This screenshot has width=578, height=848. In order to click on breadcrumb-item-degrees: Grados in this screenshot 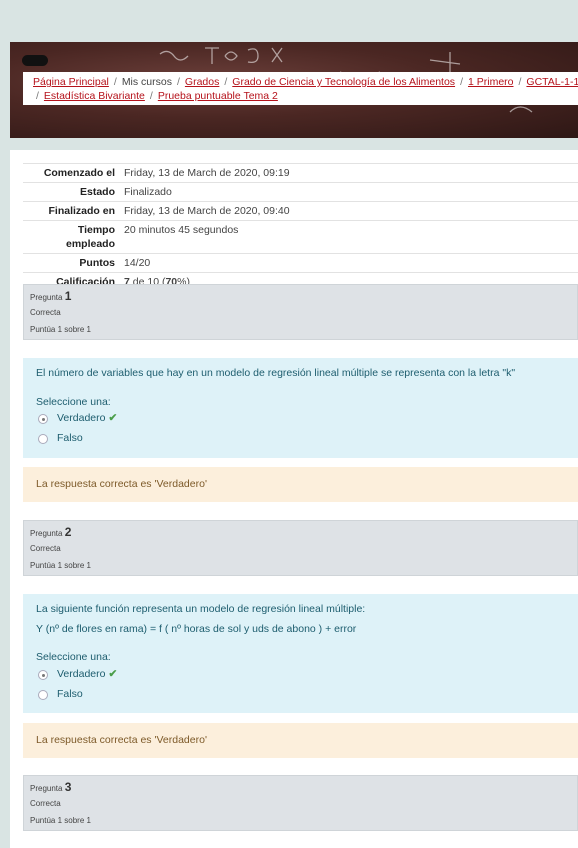, I will do `click(202, 82)`.